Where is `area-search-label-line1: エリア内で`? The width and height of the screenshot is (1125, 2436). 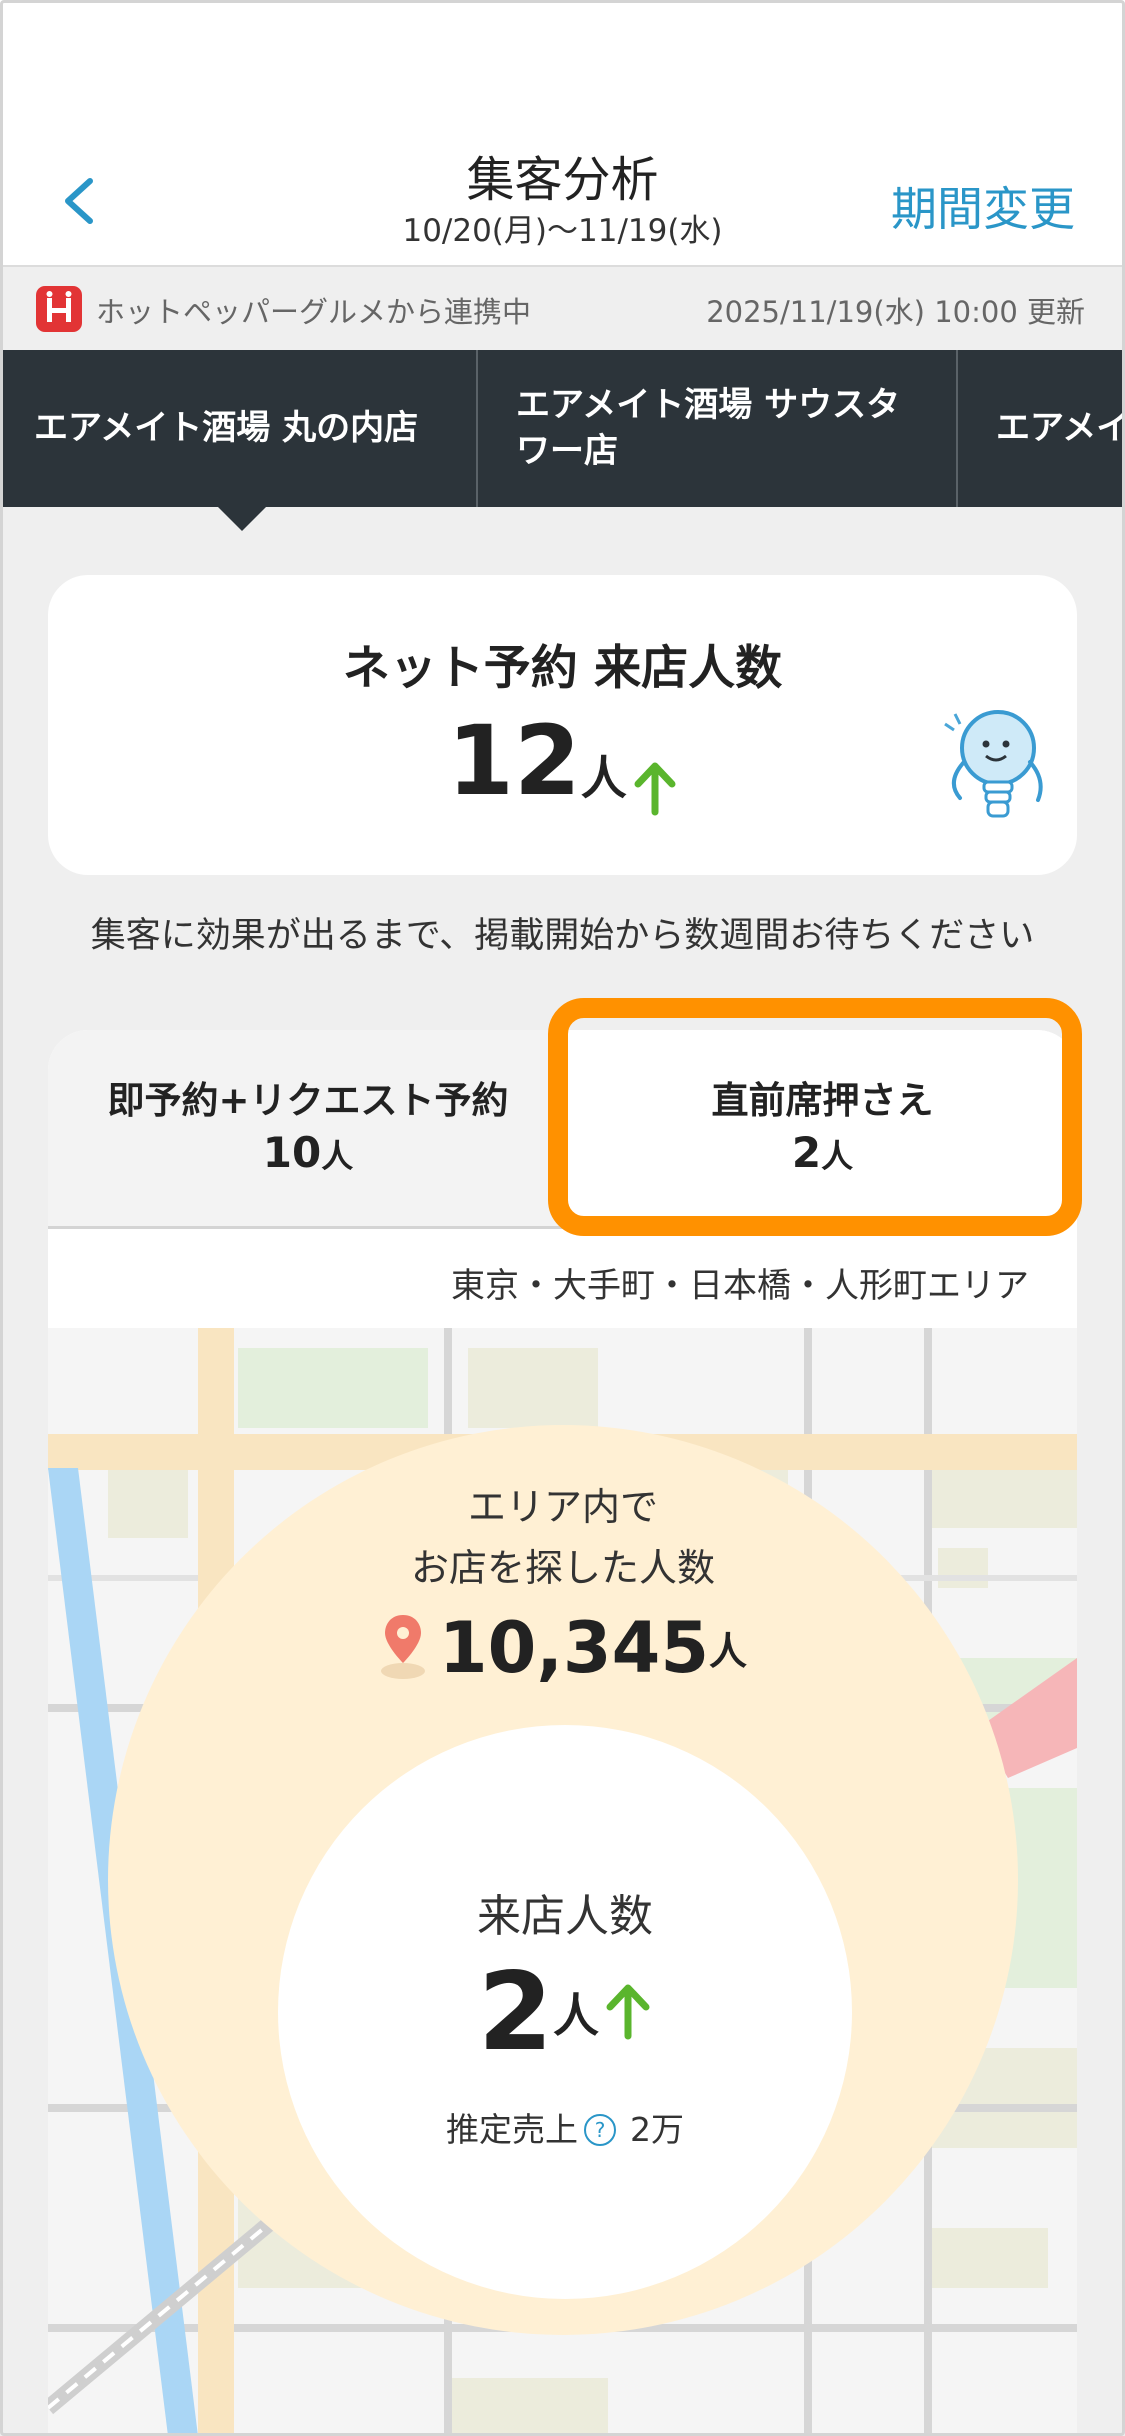
area-search-label-line1: エリア内で is located at coordinates (562, 1507).